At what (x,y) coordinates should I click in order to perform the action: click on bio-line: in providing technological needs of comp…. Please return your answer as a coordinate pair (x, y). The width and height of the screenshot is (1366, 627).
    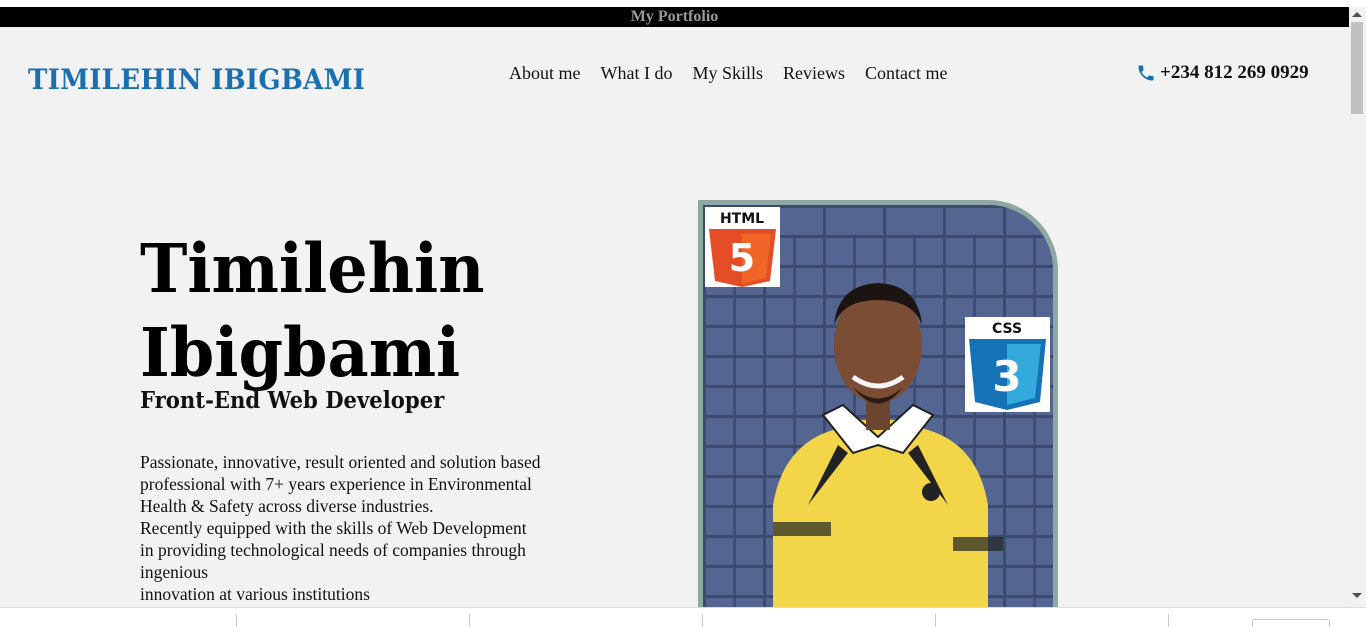
    Looking at the image, I should click on (333, 550).